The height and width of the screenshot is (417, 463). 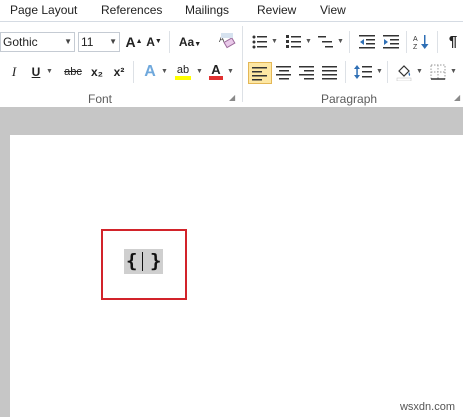 What do you see at coordinates (131, 10) in the screenshot?
I see `tab-references: References` at bounding box center [131, 10].